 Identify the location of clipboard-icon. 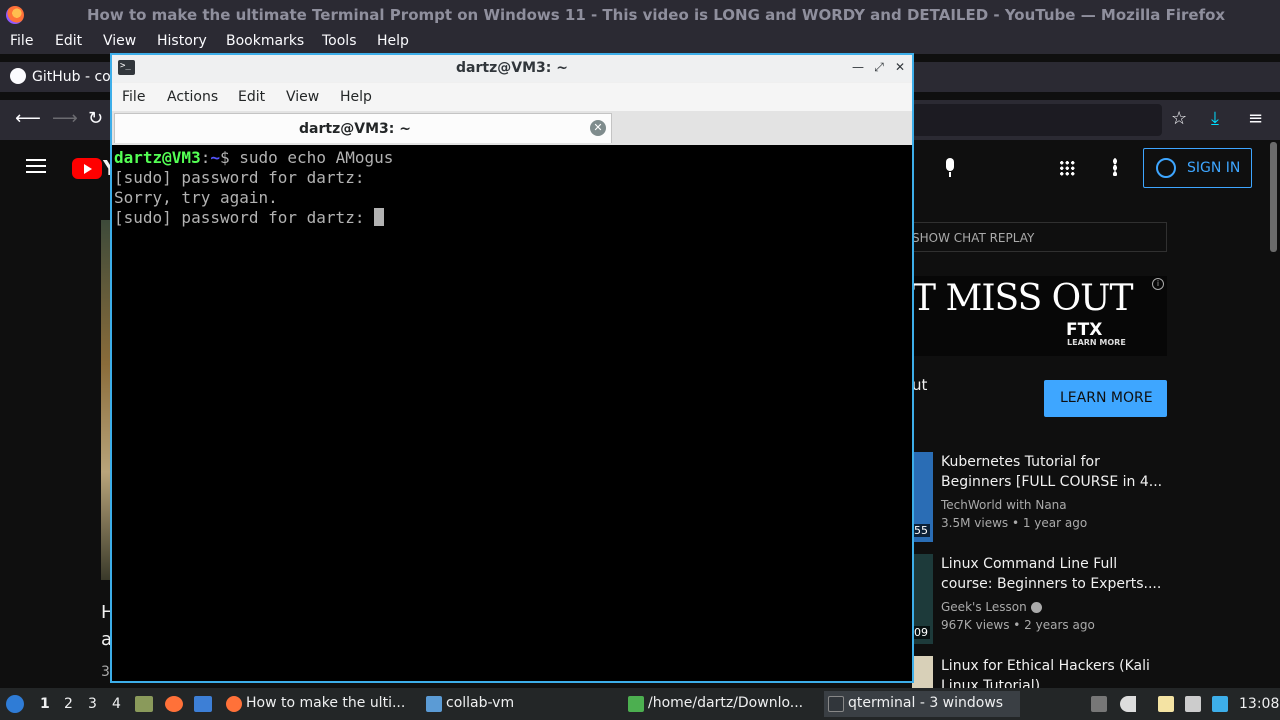
(1166, 704).